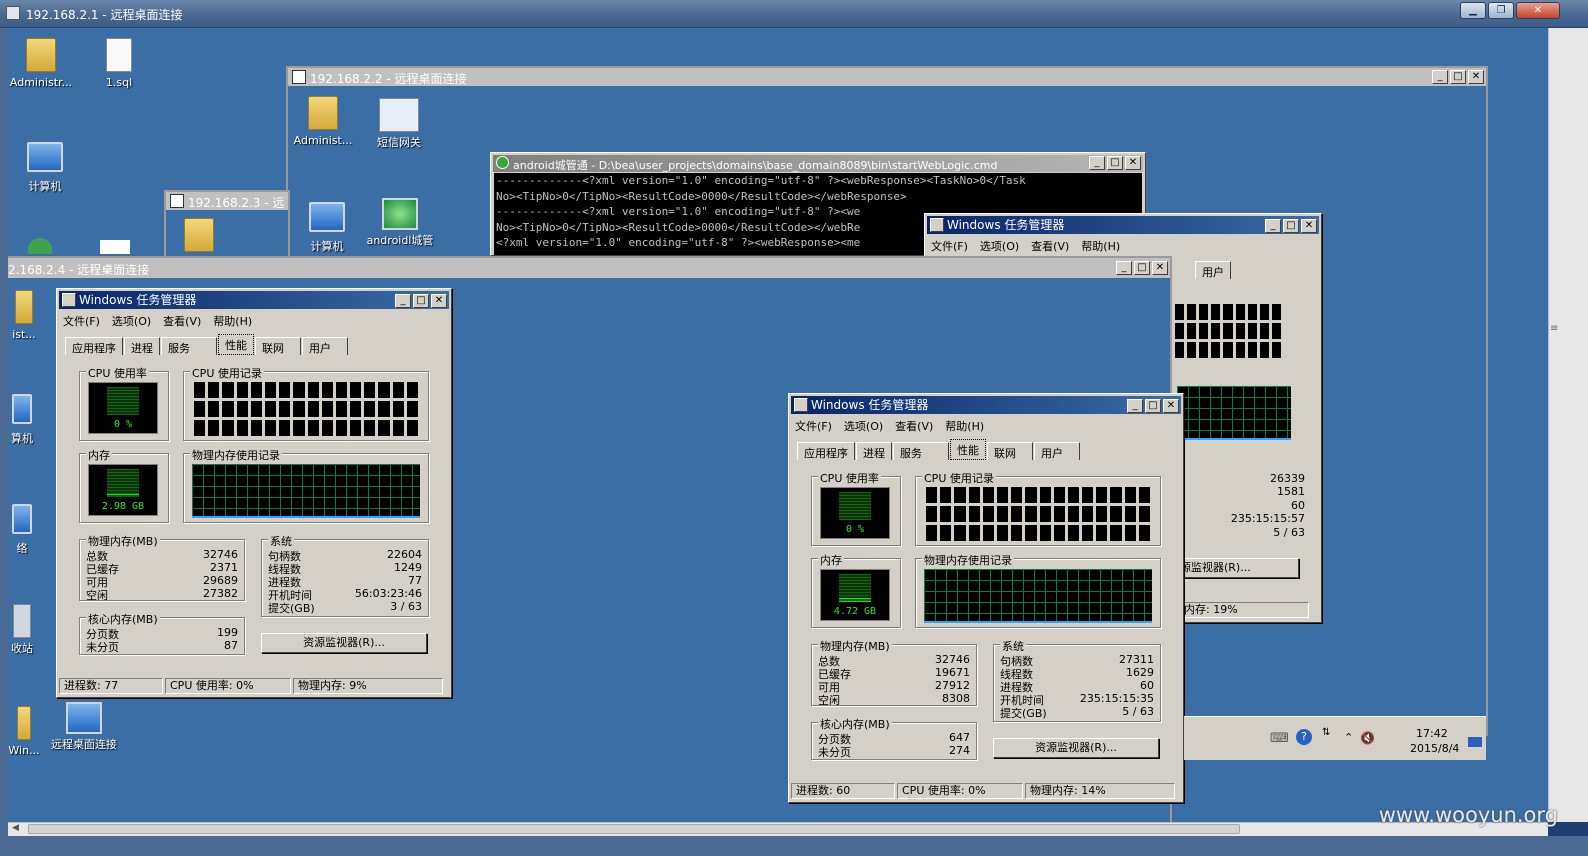 The image size is (1588, 856). Describe the element at coordinates (1568, 425) in the screenshot. I see `vertical-scrollbar: ≡` at that location.